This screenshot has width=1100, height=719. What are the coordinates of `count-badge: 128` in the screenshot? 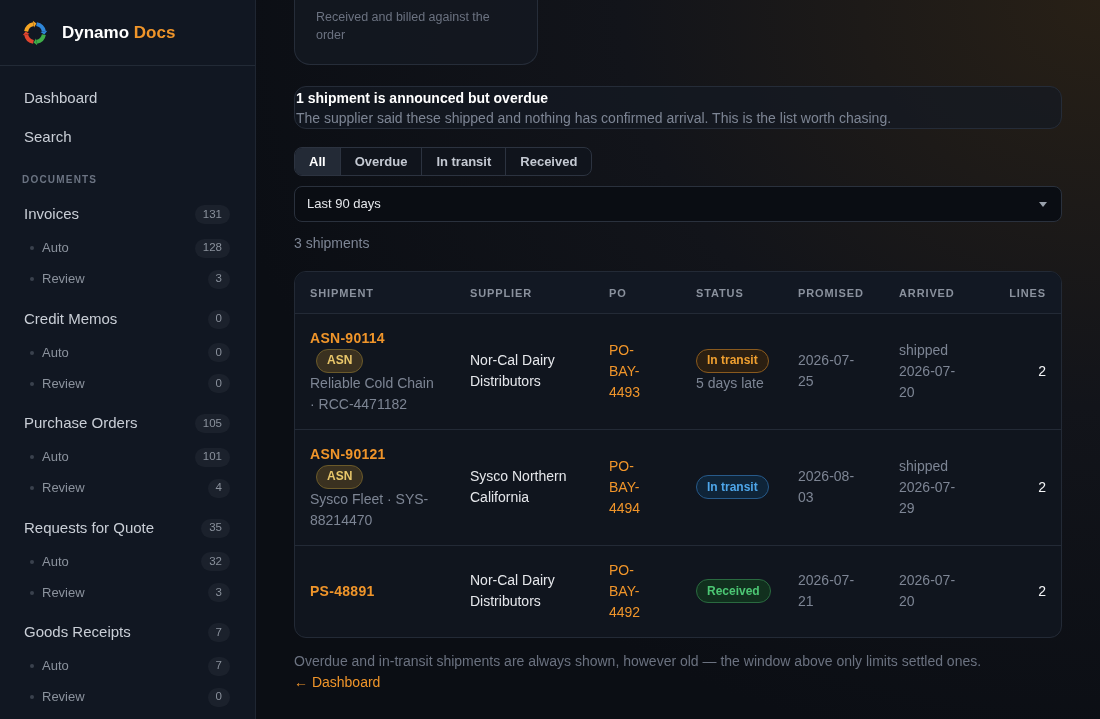 It's located at (212, 248).